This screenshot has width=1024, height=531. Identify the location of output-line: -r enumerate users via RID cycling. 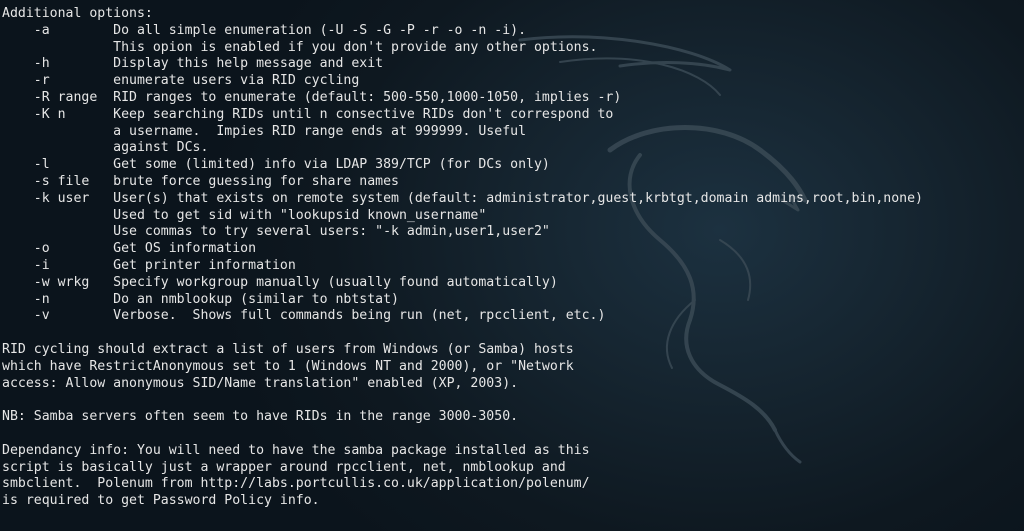
(181, 81).